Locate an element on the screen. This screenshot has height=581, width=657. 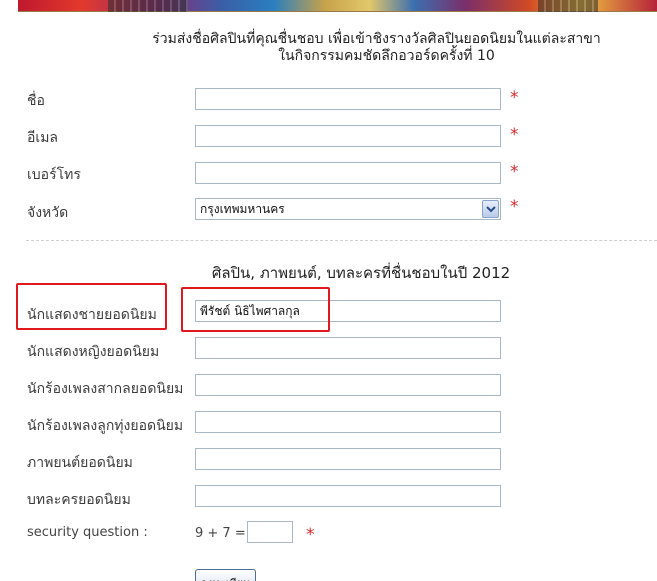
top-banner-image is located at coordinates (337, 6).